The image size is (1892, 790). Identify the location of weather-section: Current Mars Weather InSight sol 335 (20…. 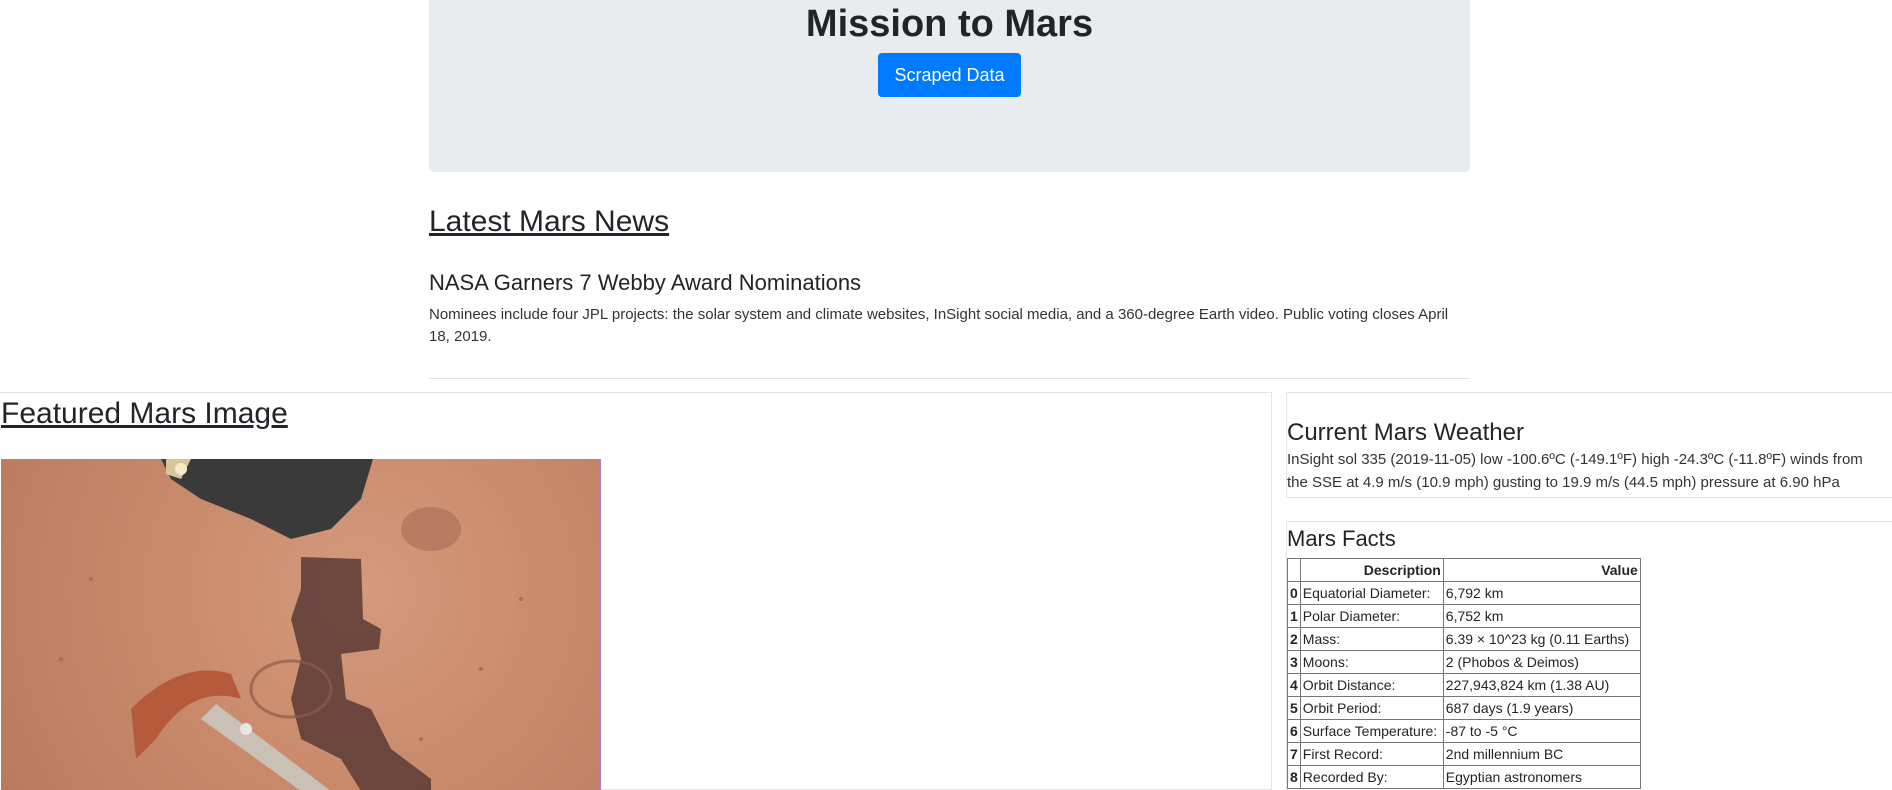
(1589, 445).